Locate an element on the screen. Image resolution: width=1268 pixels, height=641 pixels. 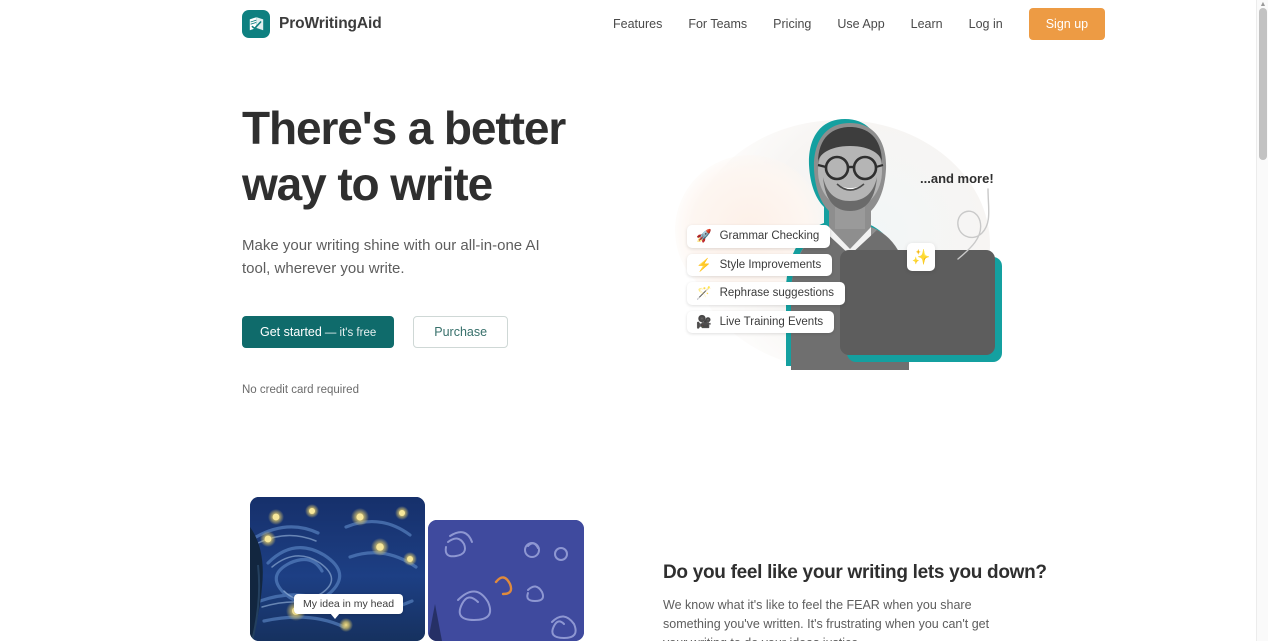
brand-logo: ProWritingAid is located at coordinates (312, 24).